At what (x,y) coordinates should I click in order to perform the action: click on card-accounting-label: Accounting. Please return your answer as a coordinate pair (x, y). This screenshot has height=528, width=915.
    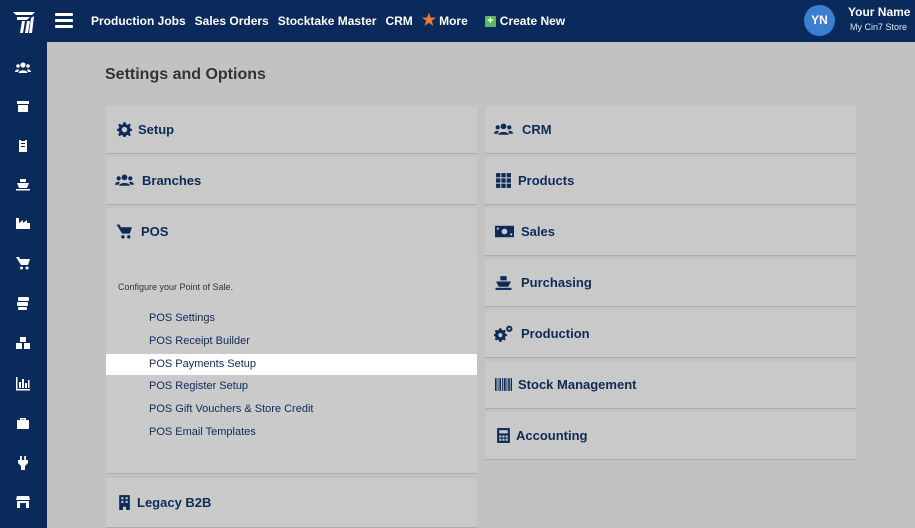
    Looking at the image, I should click on (552, 435).